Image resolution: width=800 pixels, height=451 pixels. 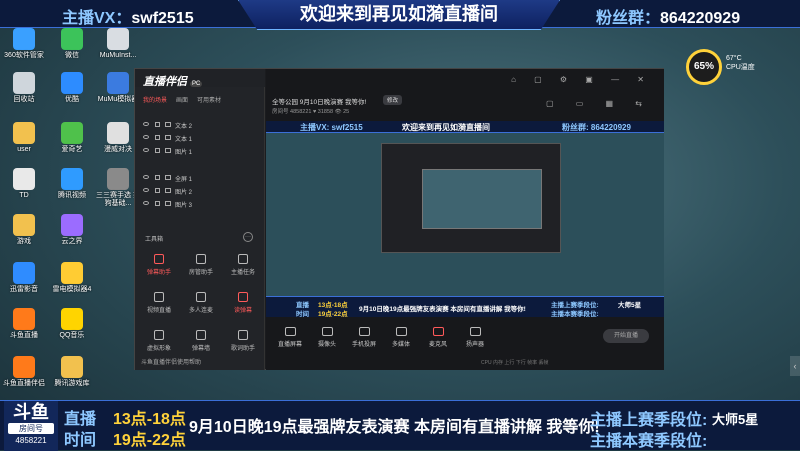 What do you see at coordinates (242, 273) in the screenshot?
I see `tool-label: 主播任务` at bounding box center [242, 273].